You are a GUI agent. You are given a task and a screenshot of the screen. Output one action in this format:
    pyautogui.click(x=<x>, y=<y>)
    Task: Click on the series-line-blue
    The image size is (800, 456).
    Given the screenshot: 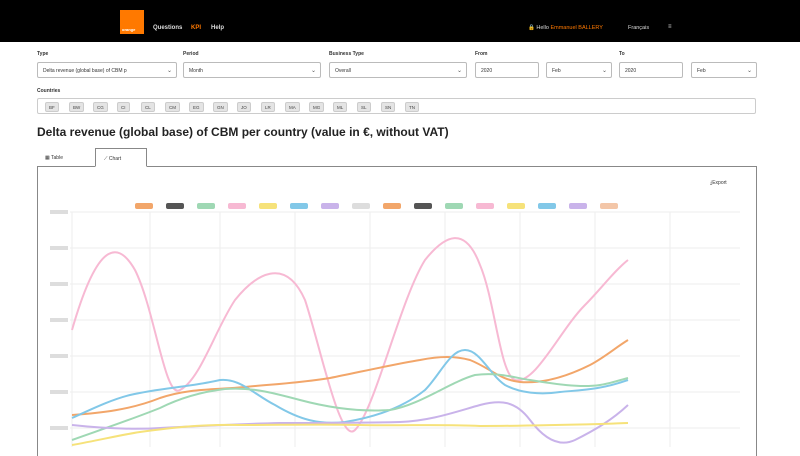 What is the action you would take?
    pyautogui.click(x=350, y=386)
    